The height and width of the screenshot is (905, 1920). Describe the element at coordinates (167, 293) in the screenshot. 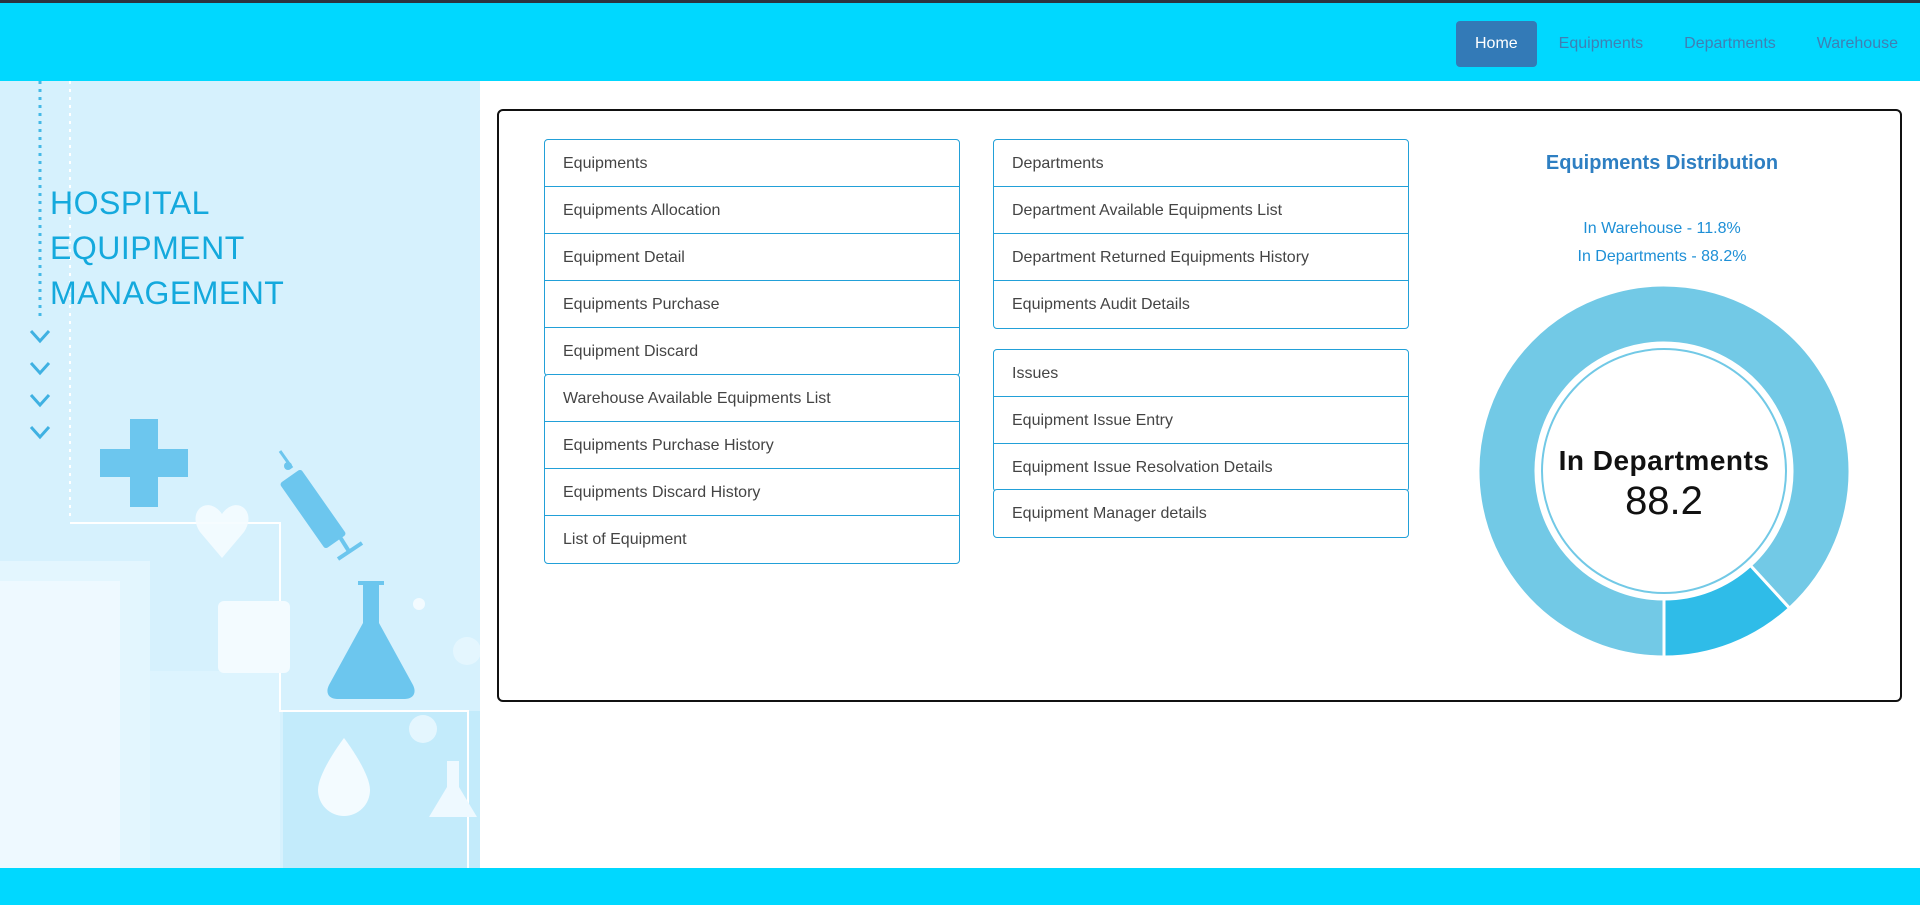

I see `brand-line: MANAGEMENT` at that location.